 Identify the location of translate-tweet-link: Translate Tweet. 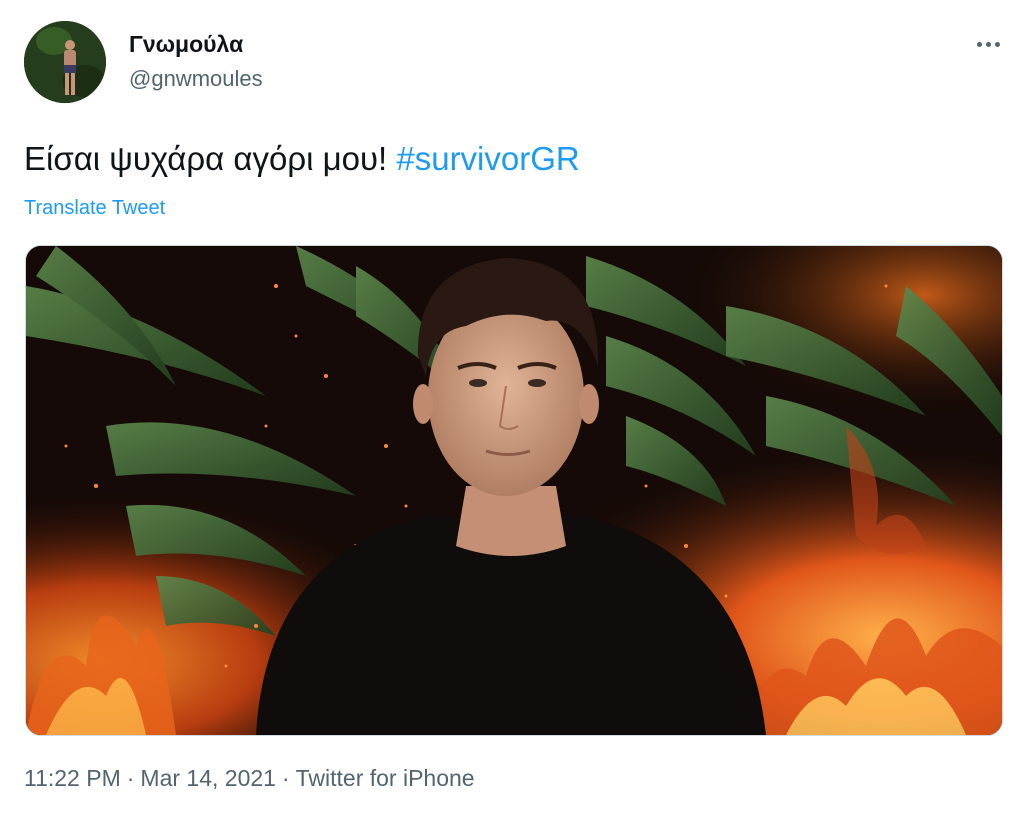
(94, 208).